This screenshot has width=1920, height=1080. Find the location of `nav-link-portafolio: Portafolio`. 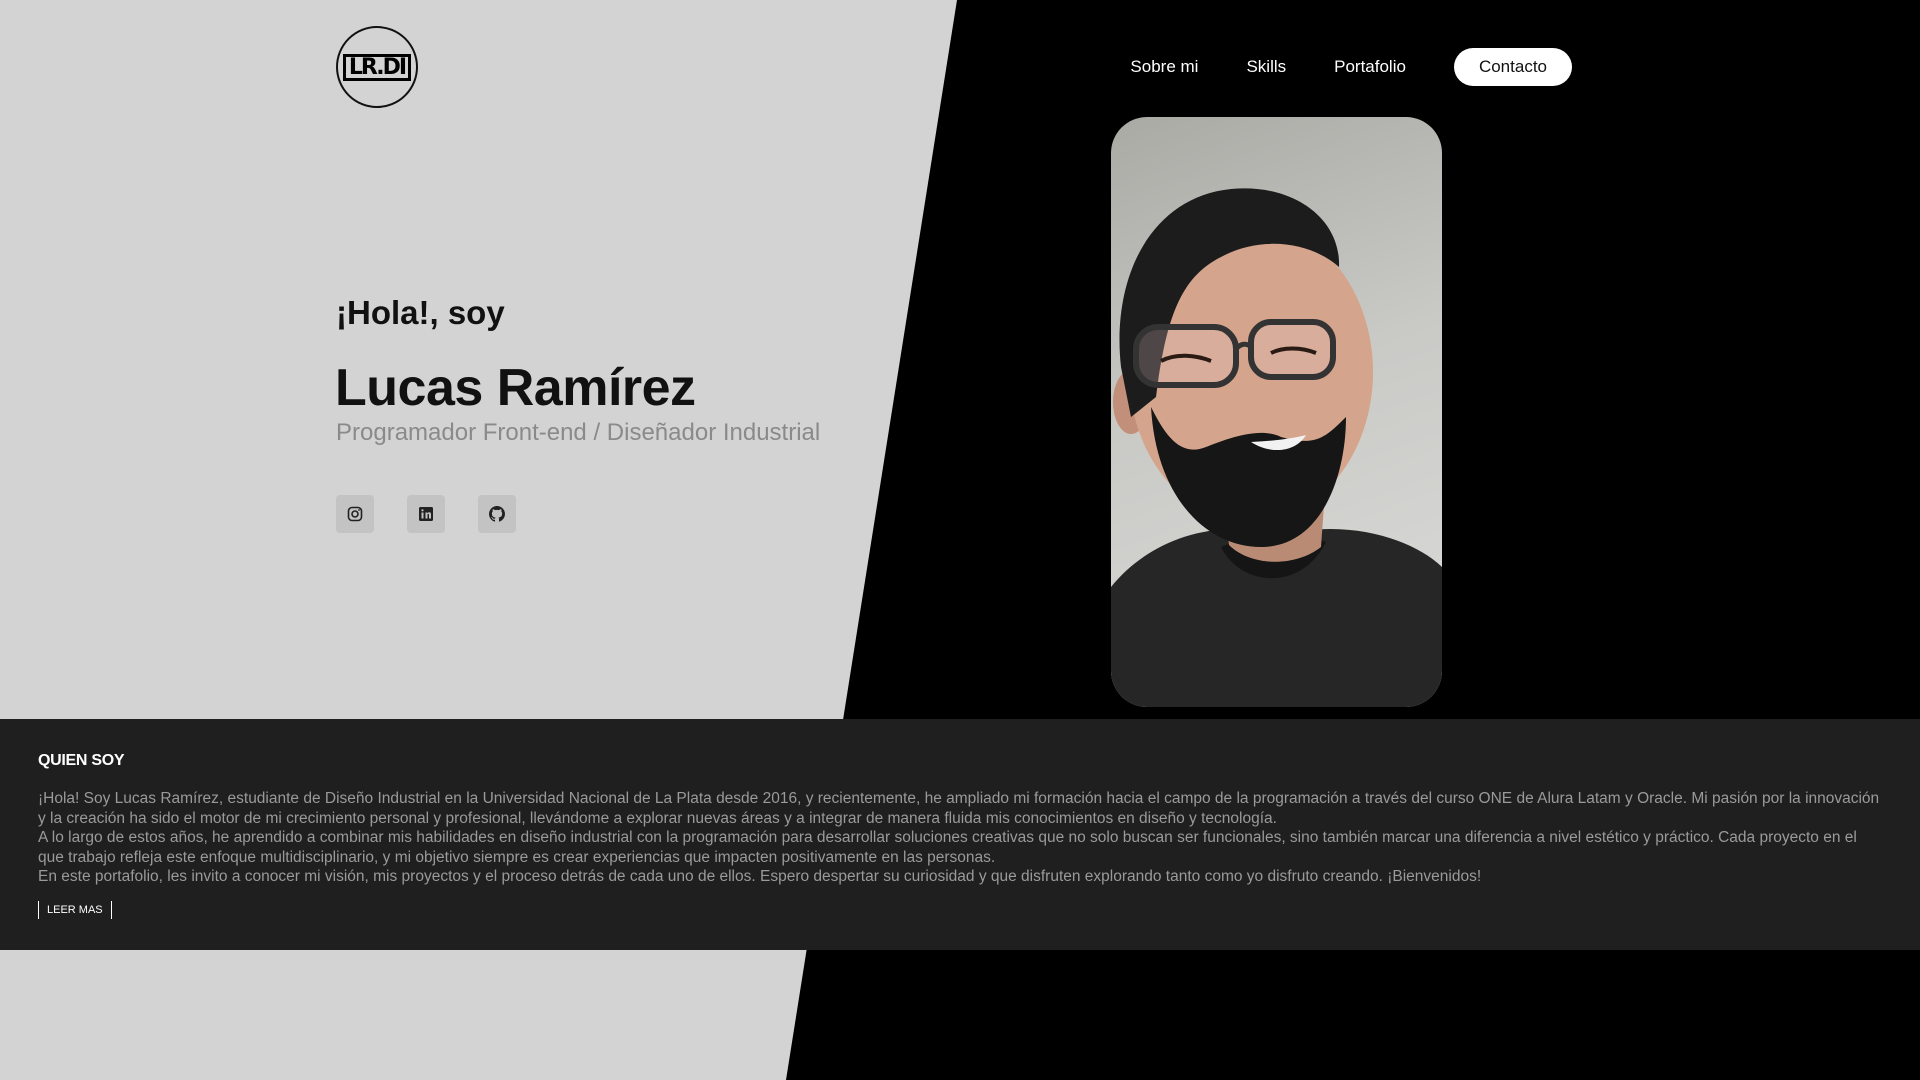

nav-link-portafolio: Portafolio is located at coordinates (1370, 67).